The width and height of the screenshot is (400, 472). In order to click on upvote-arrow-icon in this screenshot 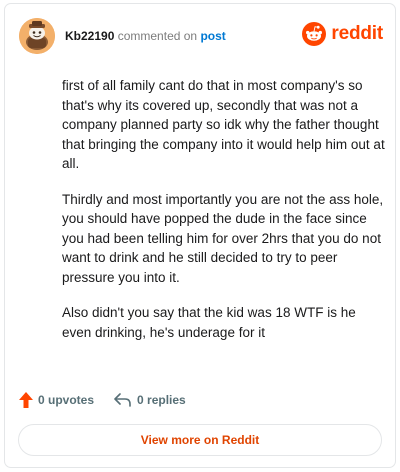, I will do `click(26, 400)`.